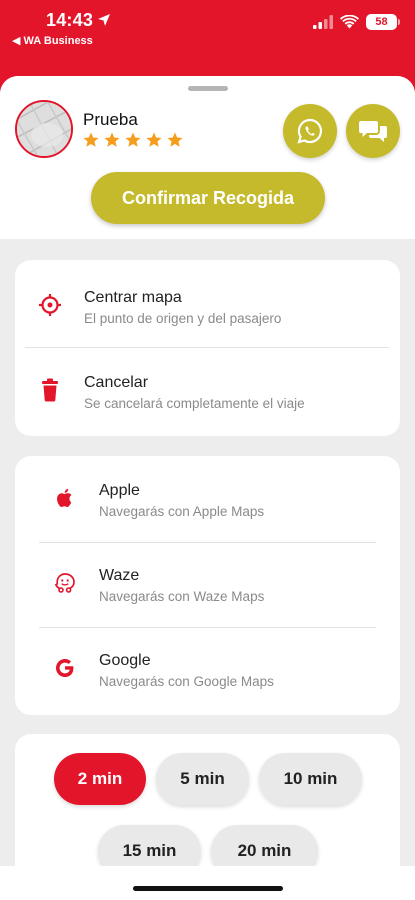 The height and width of the screenshot is (900, 415). What do you see at coordinates (208, 888) in the screenshot?
I see `home-indicator` at bounding box center [208, 888].